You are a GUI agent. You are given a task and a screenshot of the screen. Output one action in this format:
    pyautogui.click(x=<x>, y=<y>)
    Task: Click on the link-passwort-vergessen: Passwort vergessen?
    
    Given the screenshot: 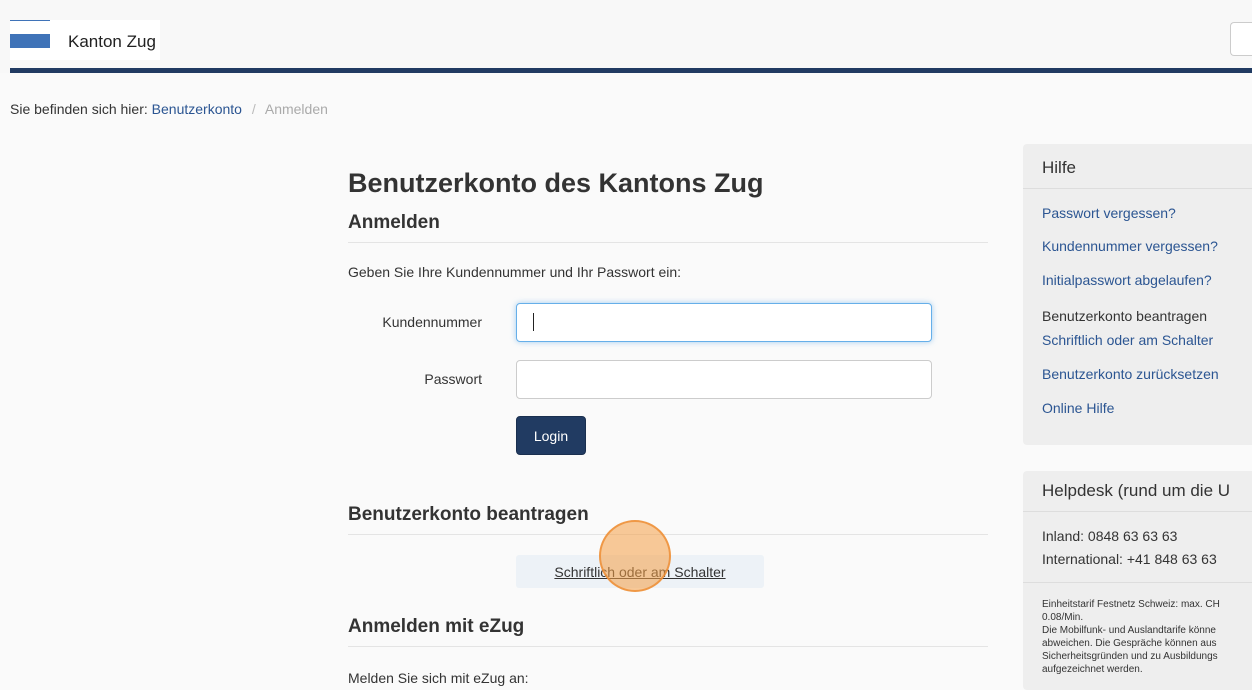 What is the action you would take?
    pyautogui.click(x=1109, y=213)
    